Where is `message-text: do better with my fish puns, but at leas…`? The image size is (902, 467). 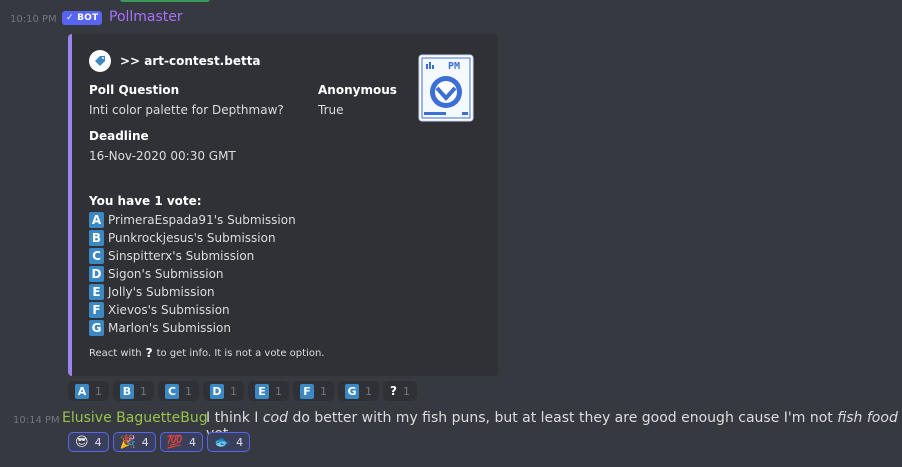
message-text: do better with my fish puns, but at leas… is located at coordinates (563, 418).